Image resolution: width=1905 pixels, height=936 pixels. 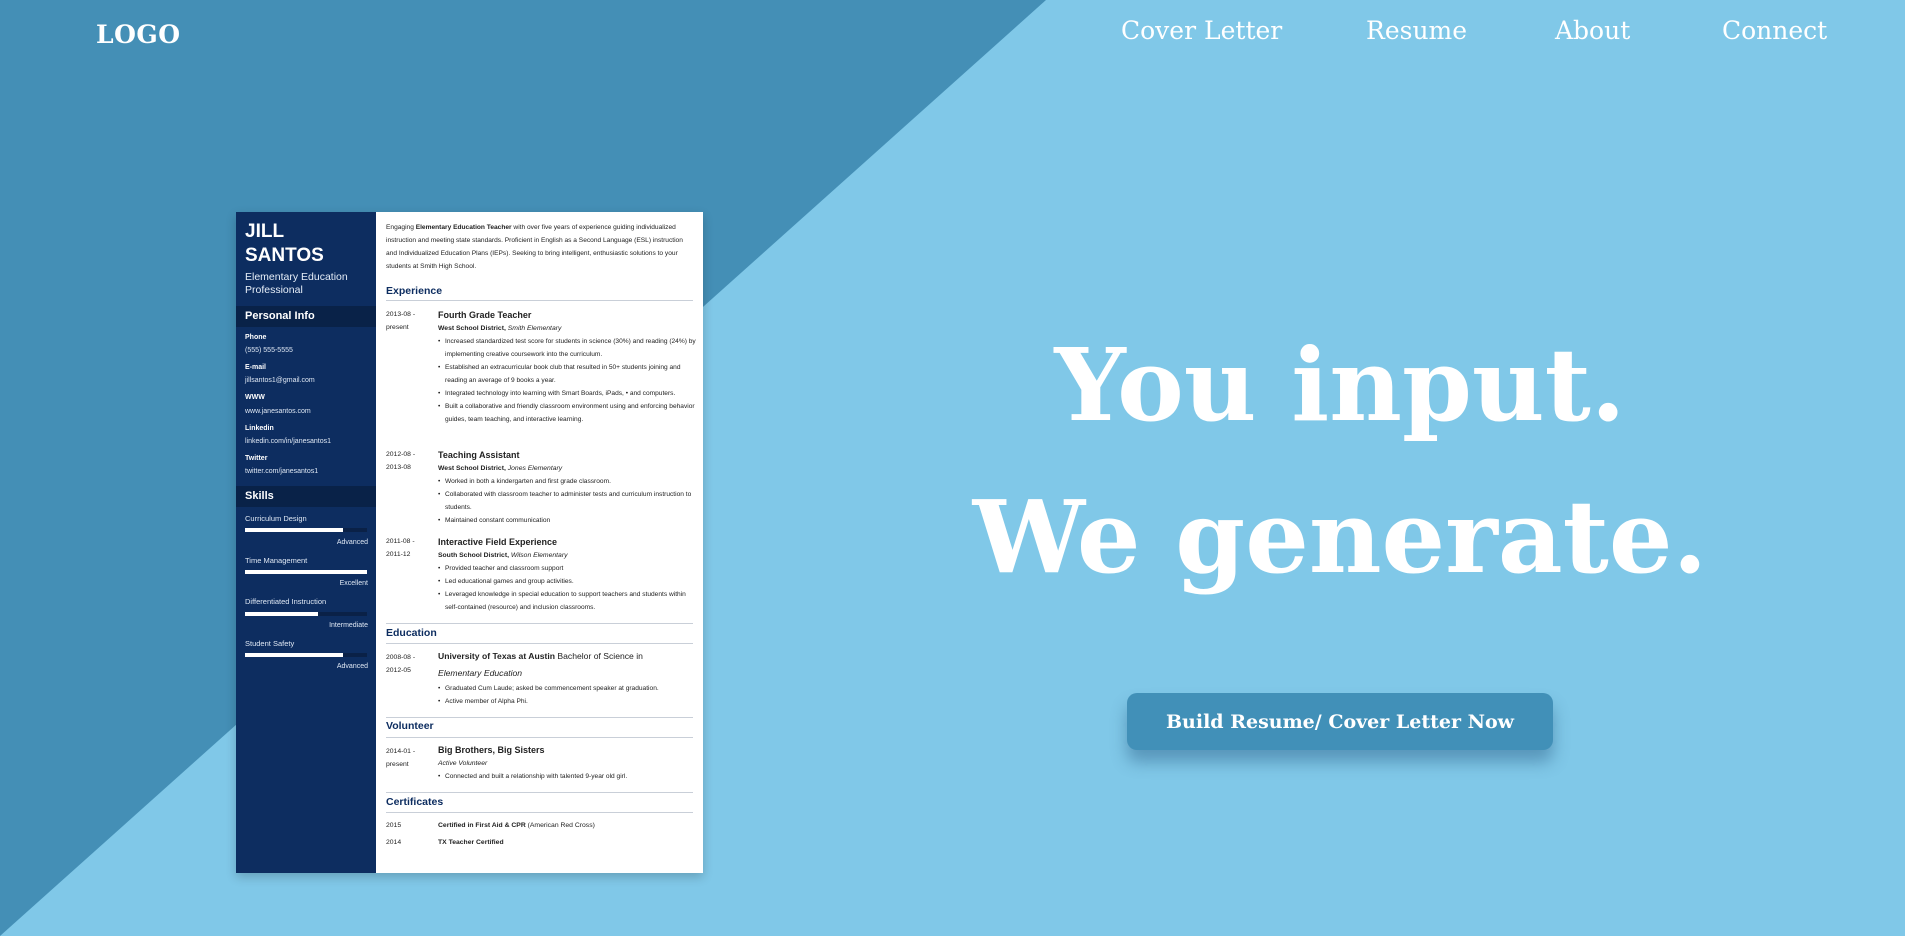 What do you see at coordinates (410, 726) in the screenshot?
I see `volunteer-heading: Volunteer` at bounding box center [410, 726].